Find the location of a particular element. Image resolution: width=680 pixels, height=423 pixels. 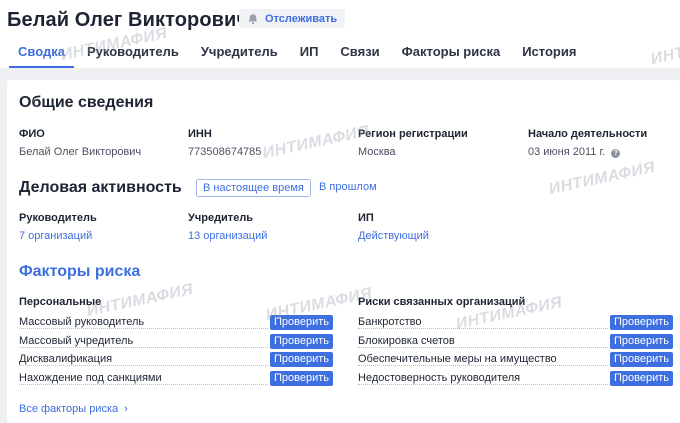

page-title: Белай Олег Викторович is located at coordinates (128, 20).